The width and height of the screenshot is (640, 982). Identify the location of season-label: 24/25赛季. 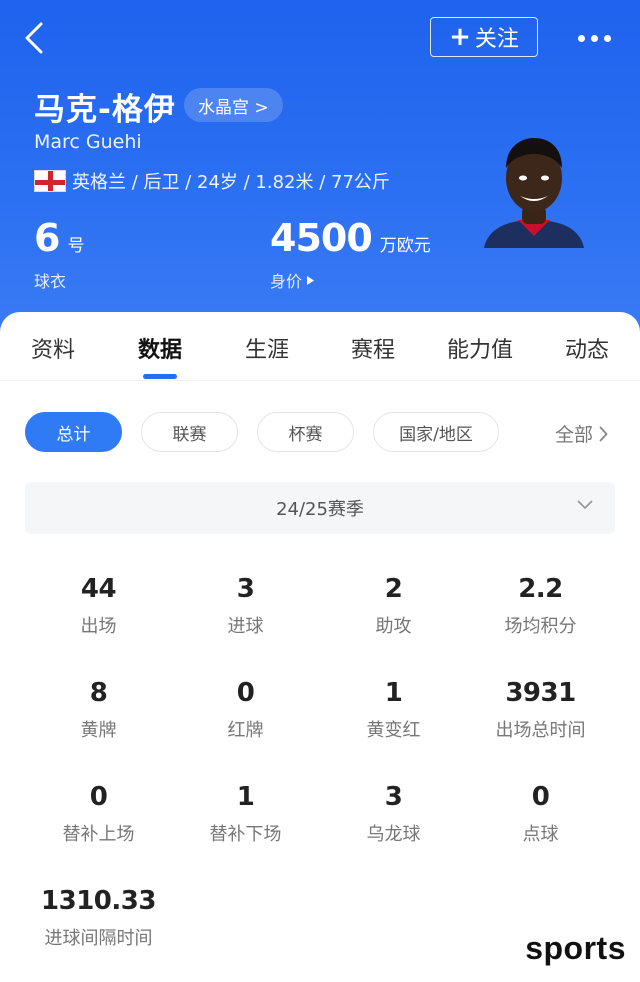
(320, 509).